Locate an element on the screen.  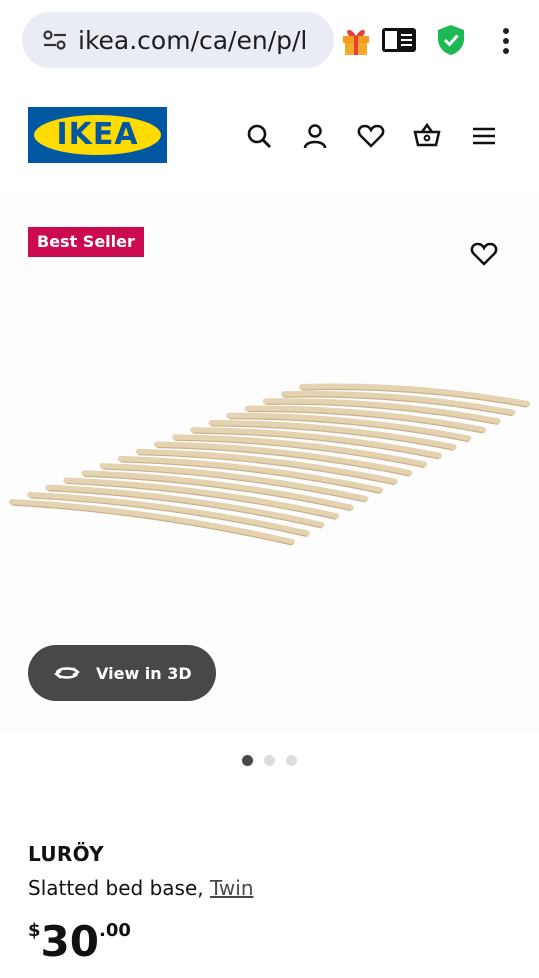
address-bar: ikea.com/ca/en/p/l is located at coordinates (178, 40).